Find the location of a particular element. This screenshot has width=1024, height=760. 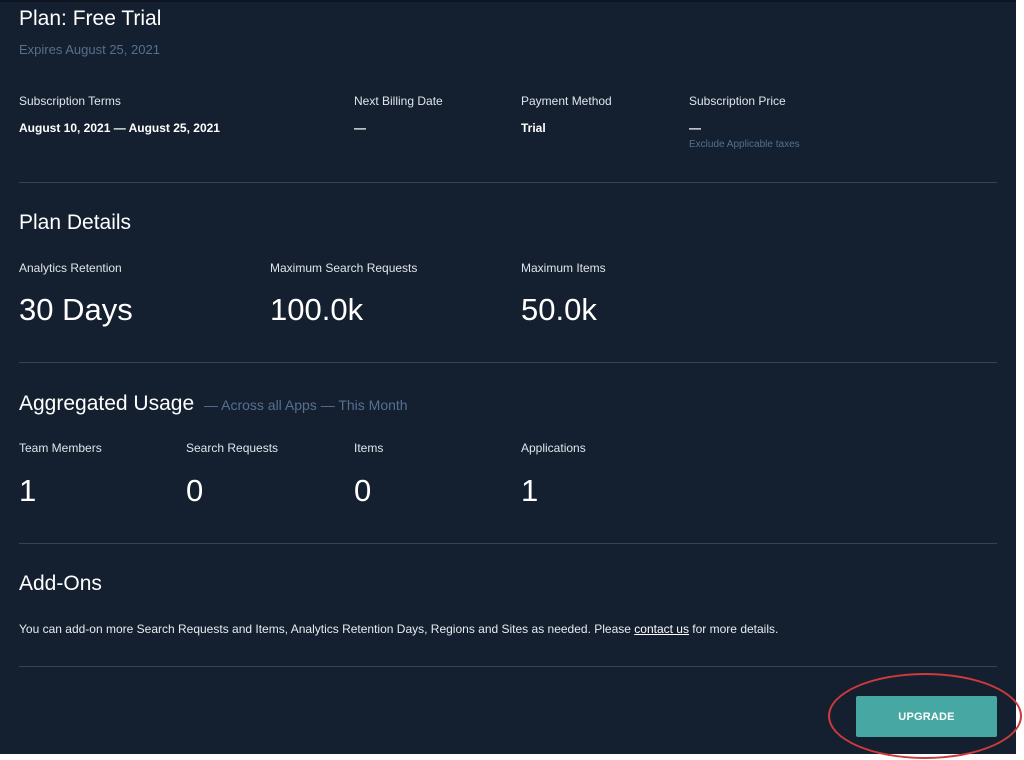

search-requests-label: Search Requests is located at coordinates (232, 448).